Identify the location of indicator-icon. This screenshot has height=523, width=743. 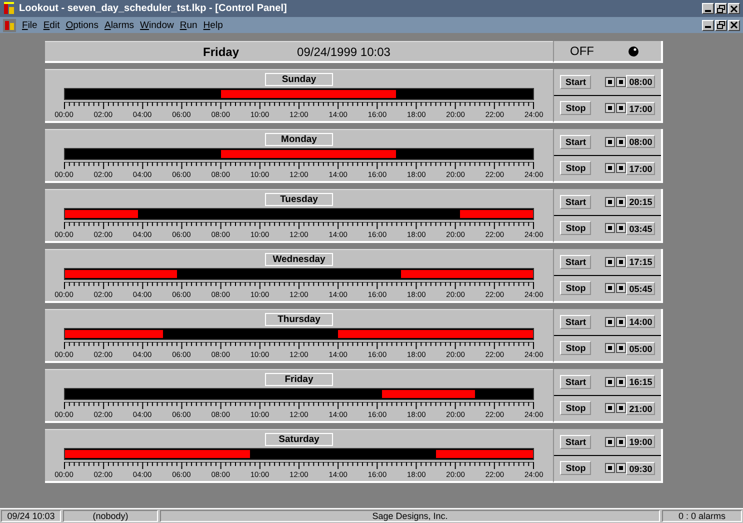
(633, 51).